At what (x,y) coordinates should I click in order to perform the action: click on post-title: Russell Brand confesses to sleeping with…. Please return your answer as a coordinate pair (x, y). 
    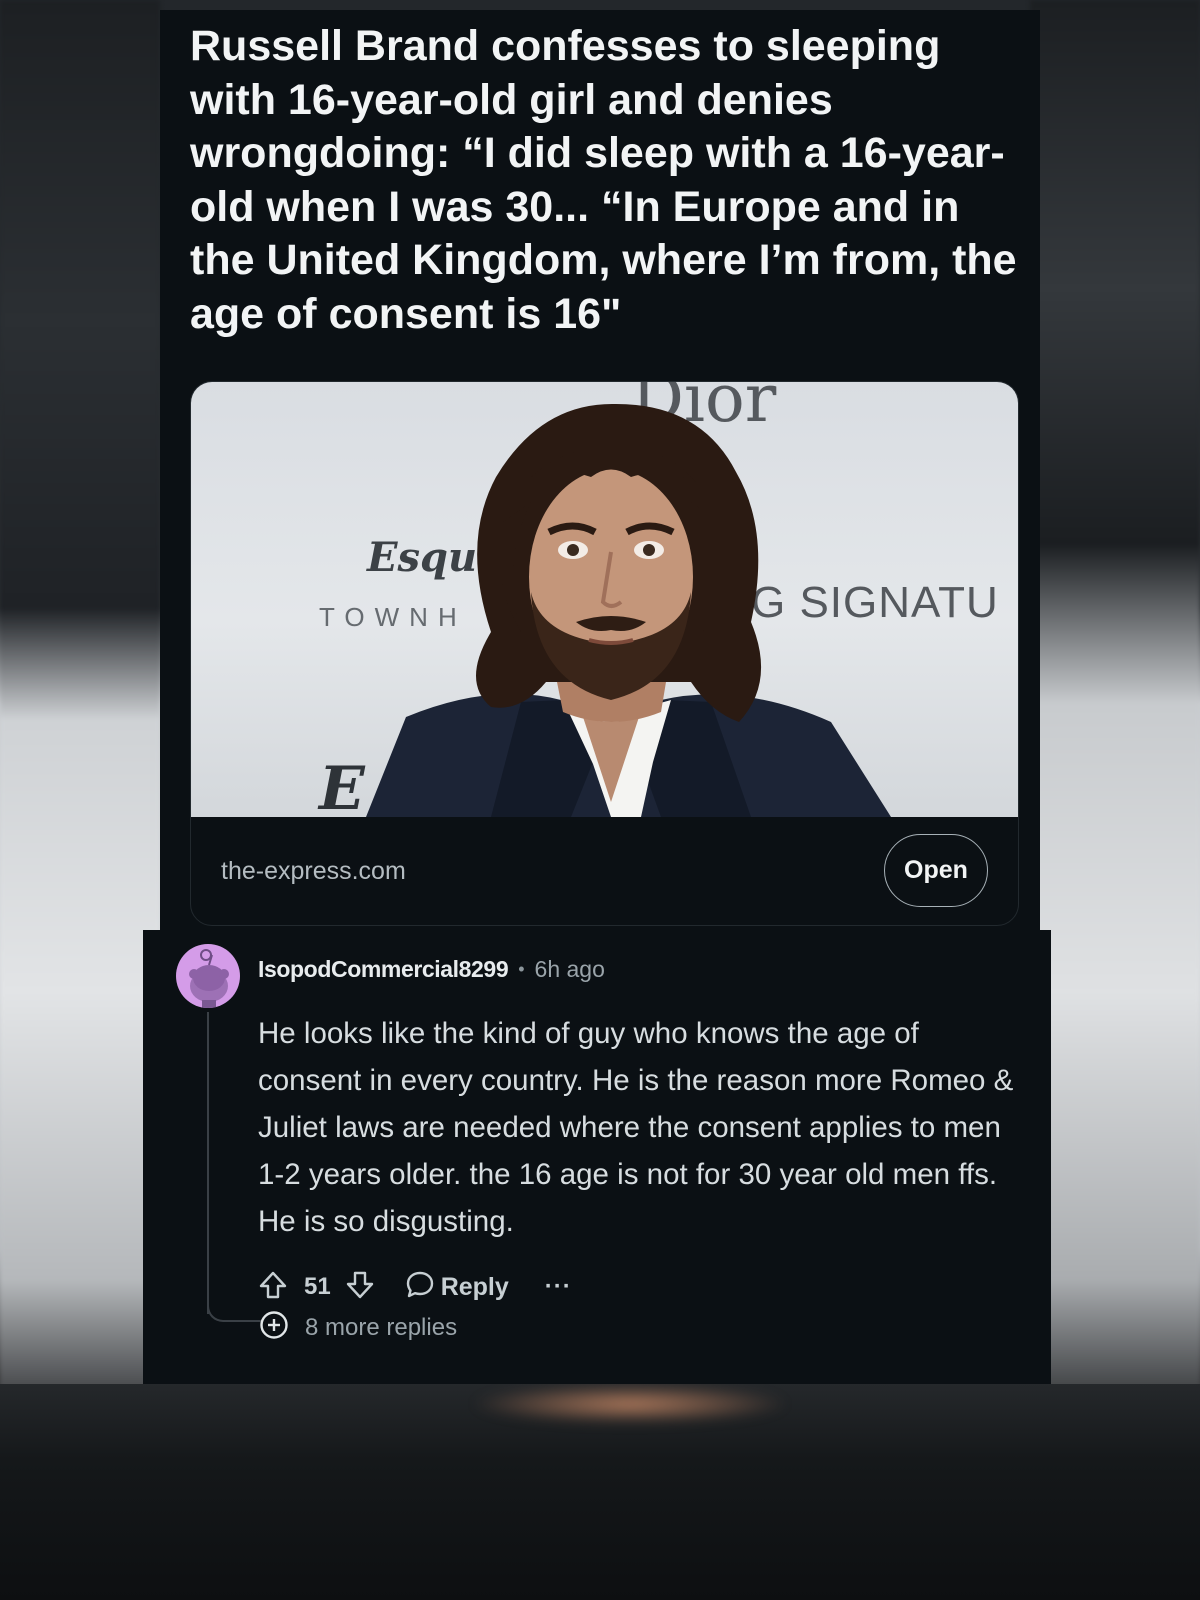
    Looking at the image, I should click on (605, 180).